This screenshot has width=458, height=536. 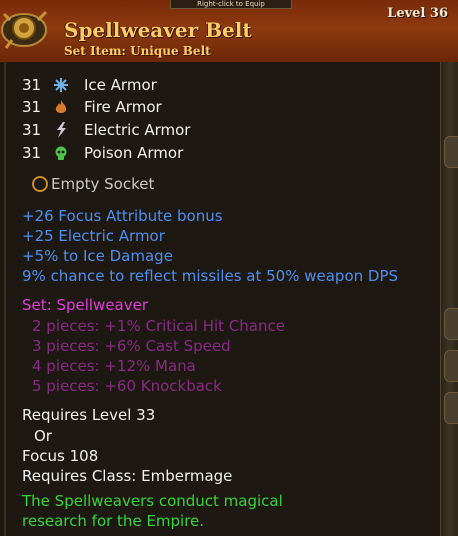 What do you see at coordinates (89, 415) in the screenshot?
I see `requires-level: Requires Level 33` at bounding box center [89, 415].